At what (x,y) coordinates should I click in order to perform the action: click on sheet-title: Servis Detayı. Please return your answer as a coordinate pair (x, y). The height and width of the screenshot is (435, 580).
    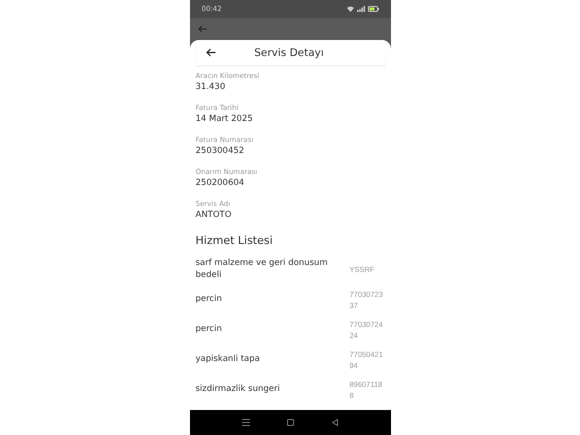
    Looking at the image, I should click on (289, 52).